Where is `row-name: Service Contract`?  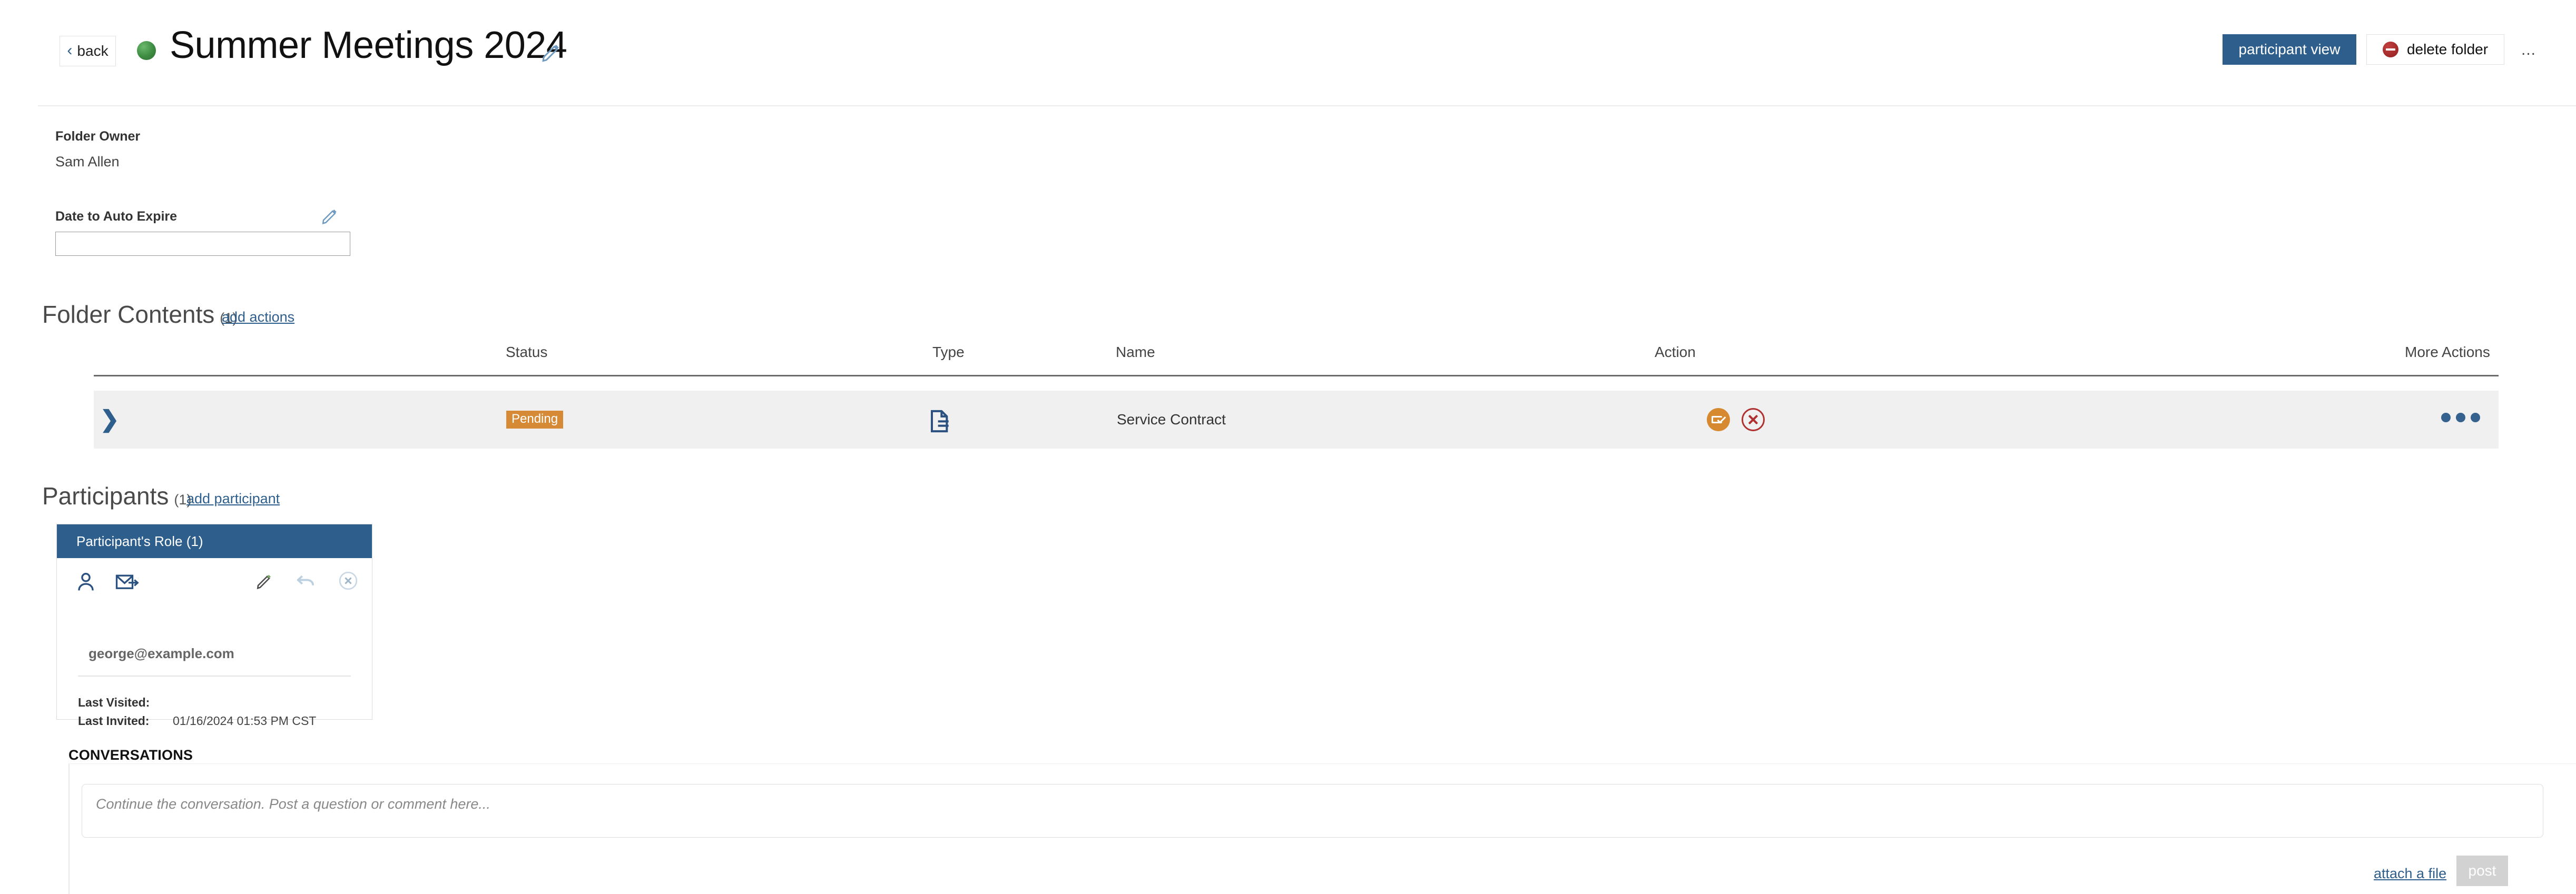
row-name: Service Contract is located at coordinates (1172, 419).